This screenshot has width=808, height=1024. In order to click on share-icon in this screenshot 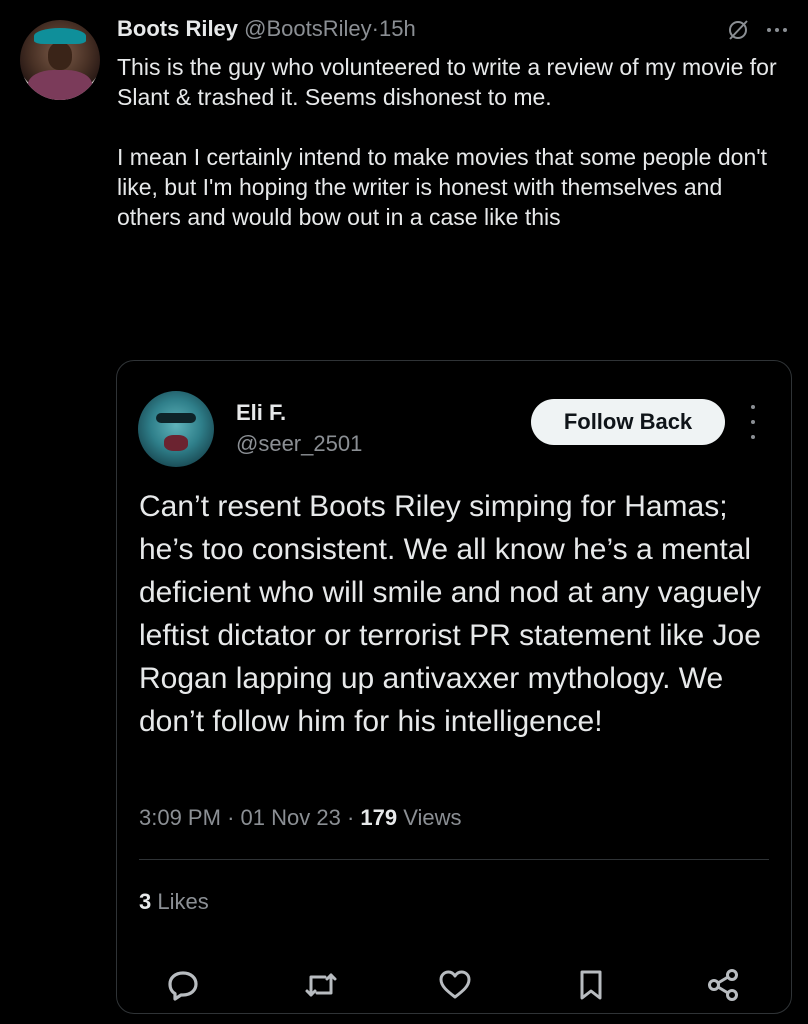, I will do `click(723, 985)`.